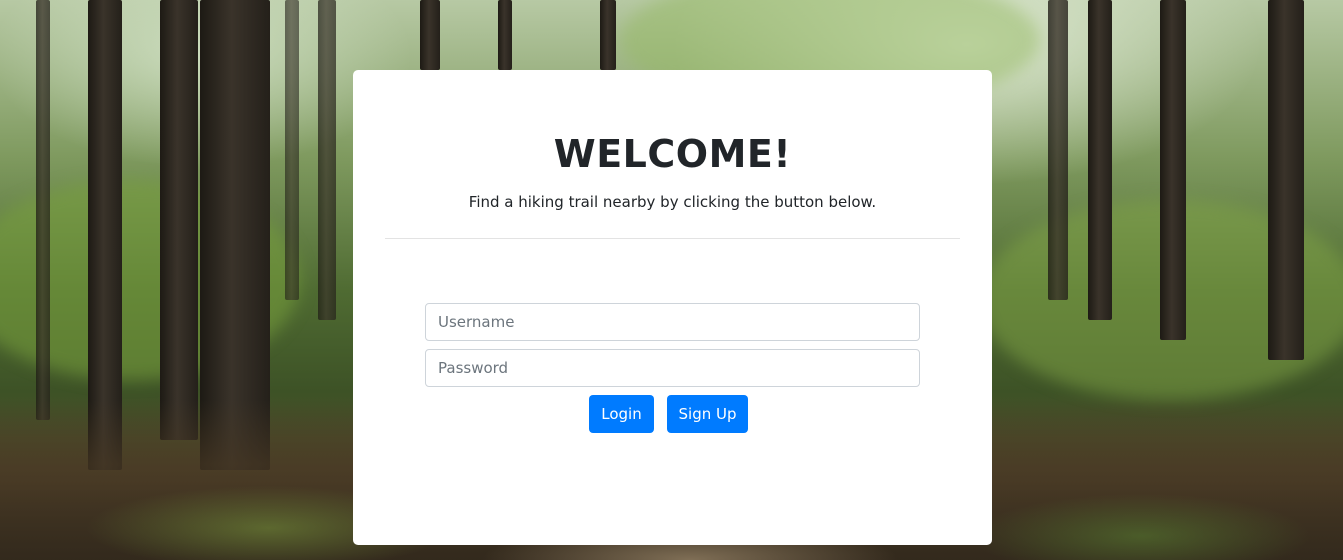  Describe the element at coordinates (621, 414) in the screenshot. I see `login-button: Login` at that location.